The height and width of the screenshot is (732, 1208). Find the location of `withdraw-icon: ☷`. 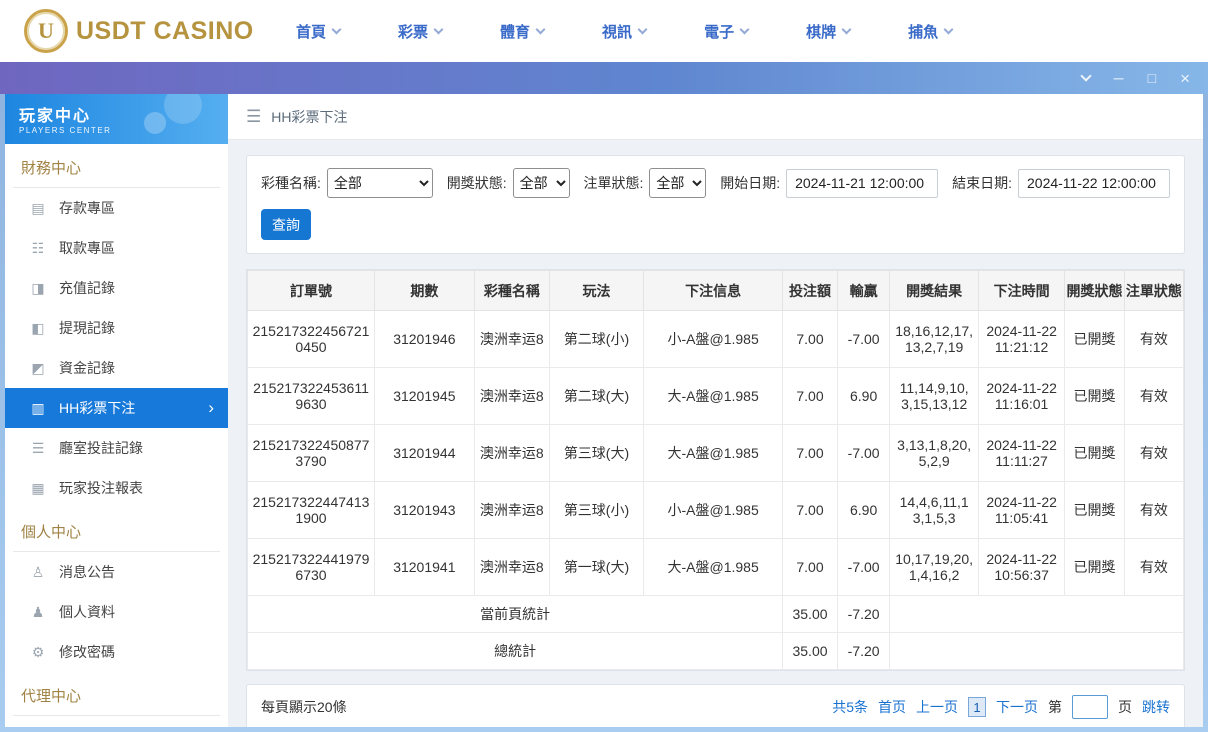

withdraw-icon: ☷ is located at coordinates (38, 247).